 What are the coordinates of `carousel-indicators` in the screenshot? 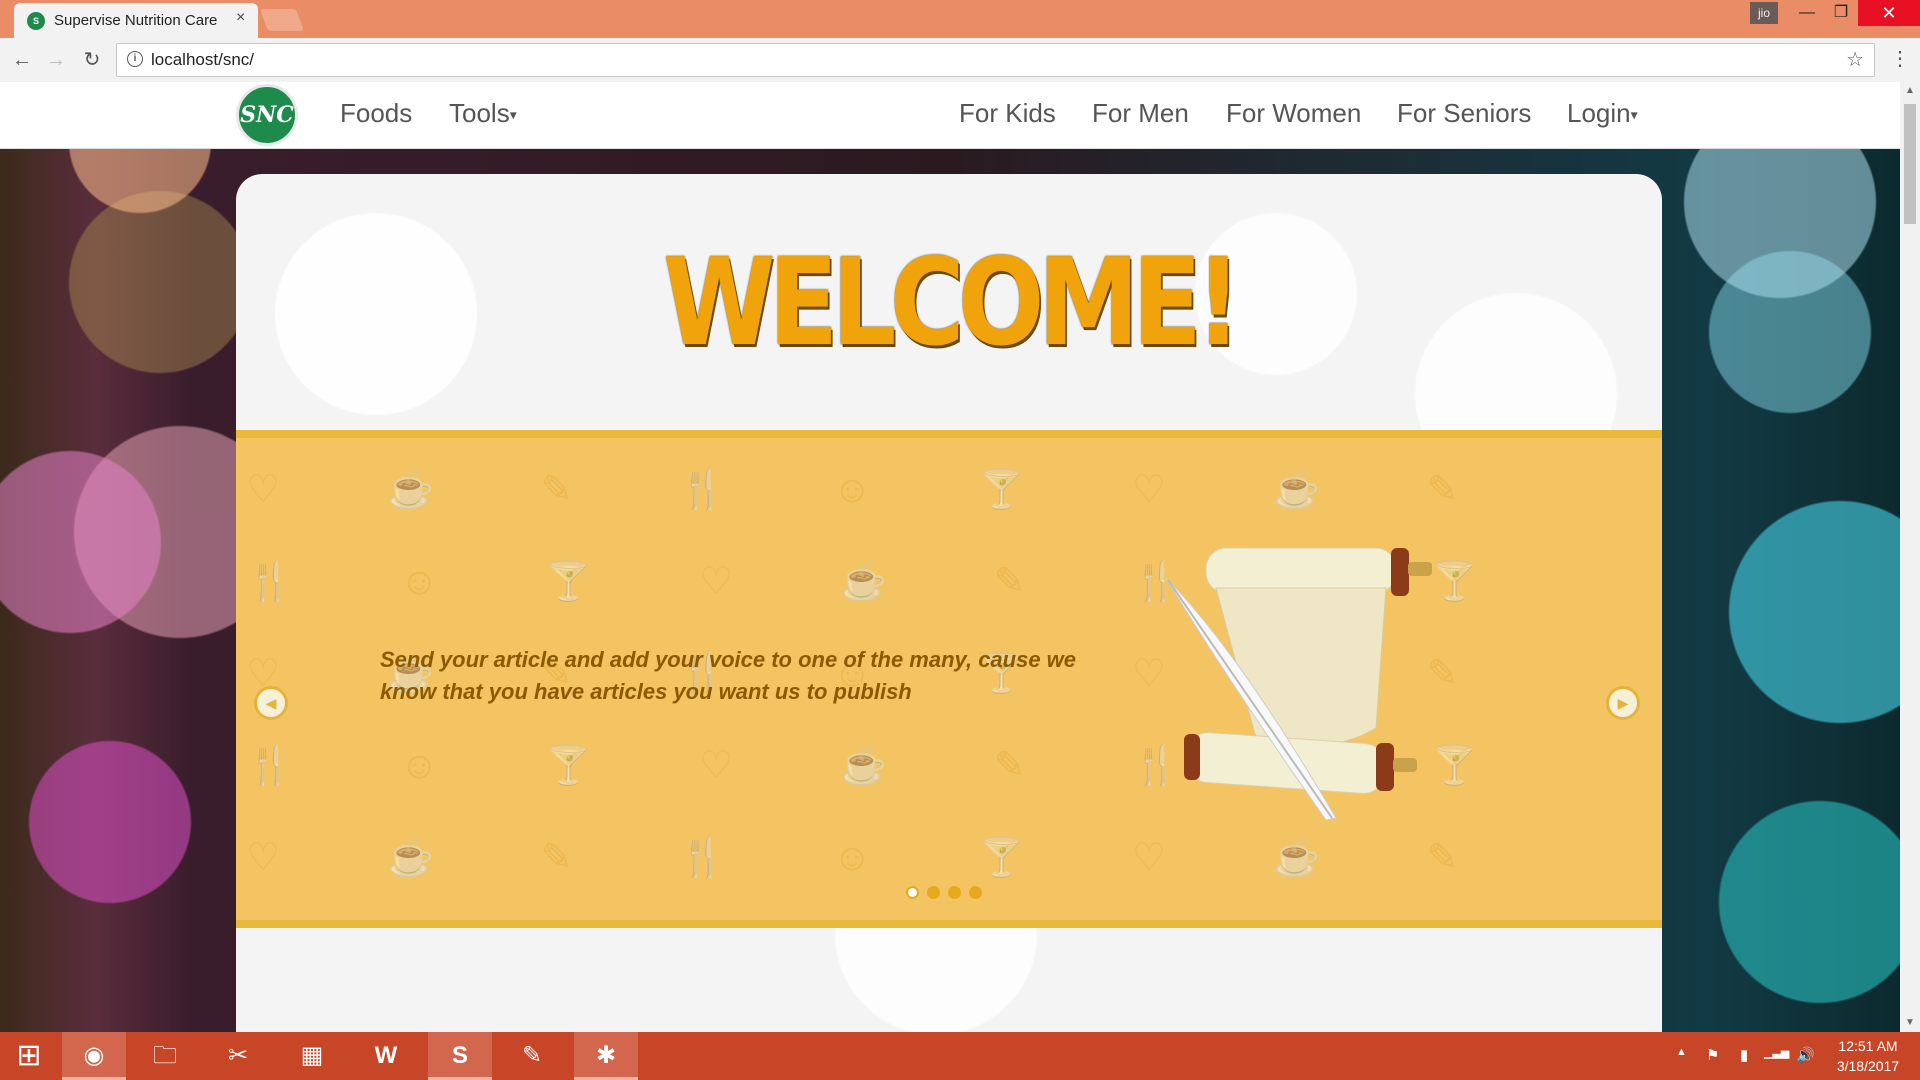 It's located at (948, 895).